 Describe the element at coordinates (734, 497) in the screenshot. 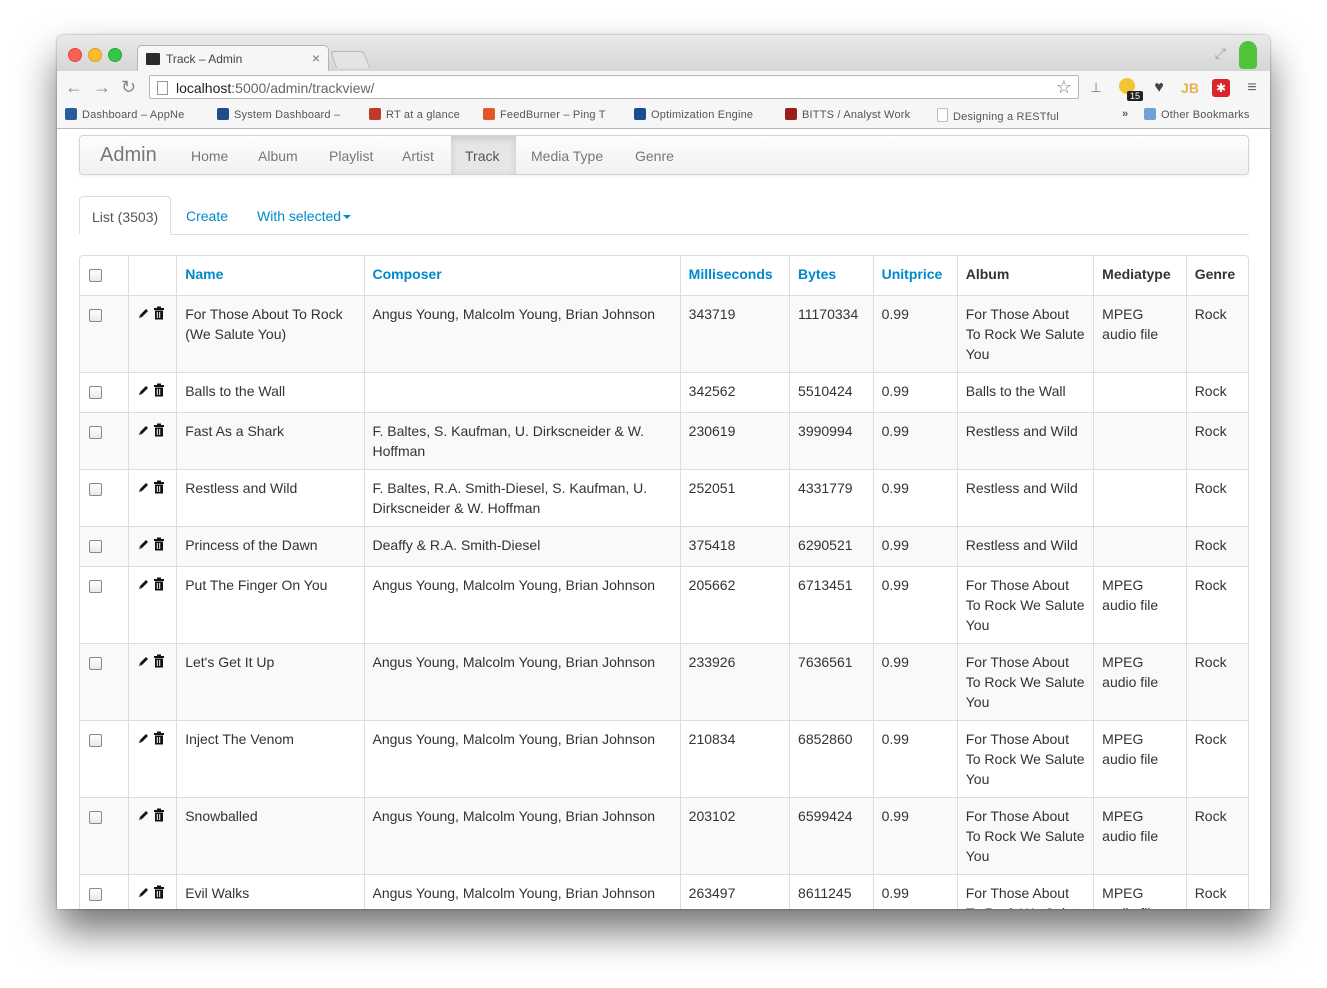

I see `cell-milliseconds: 252051` at that location.